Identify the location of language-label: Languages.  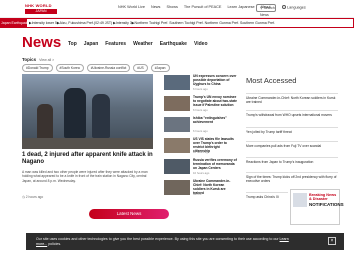
(296, 7).